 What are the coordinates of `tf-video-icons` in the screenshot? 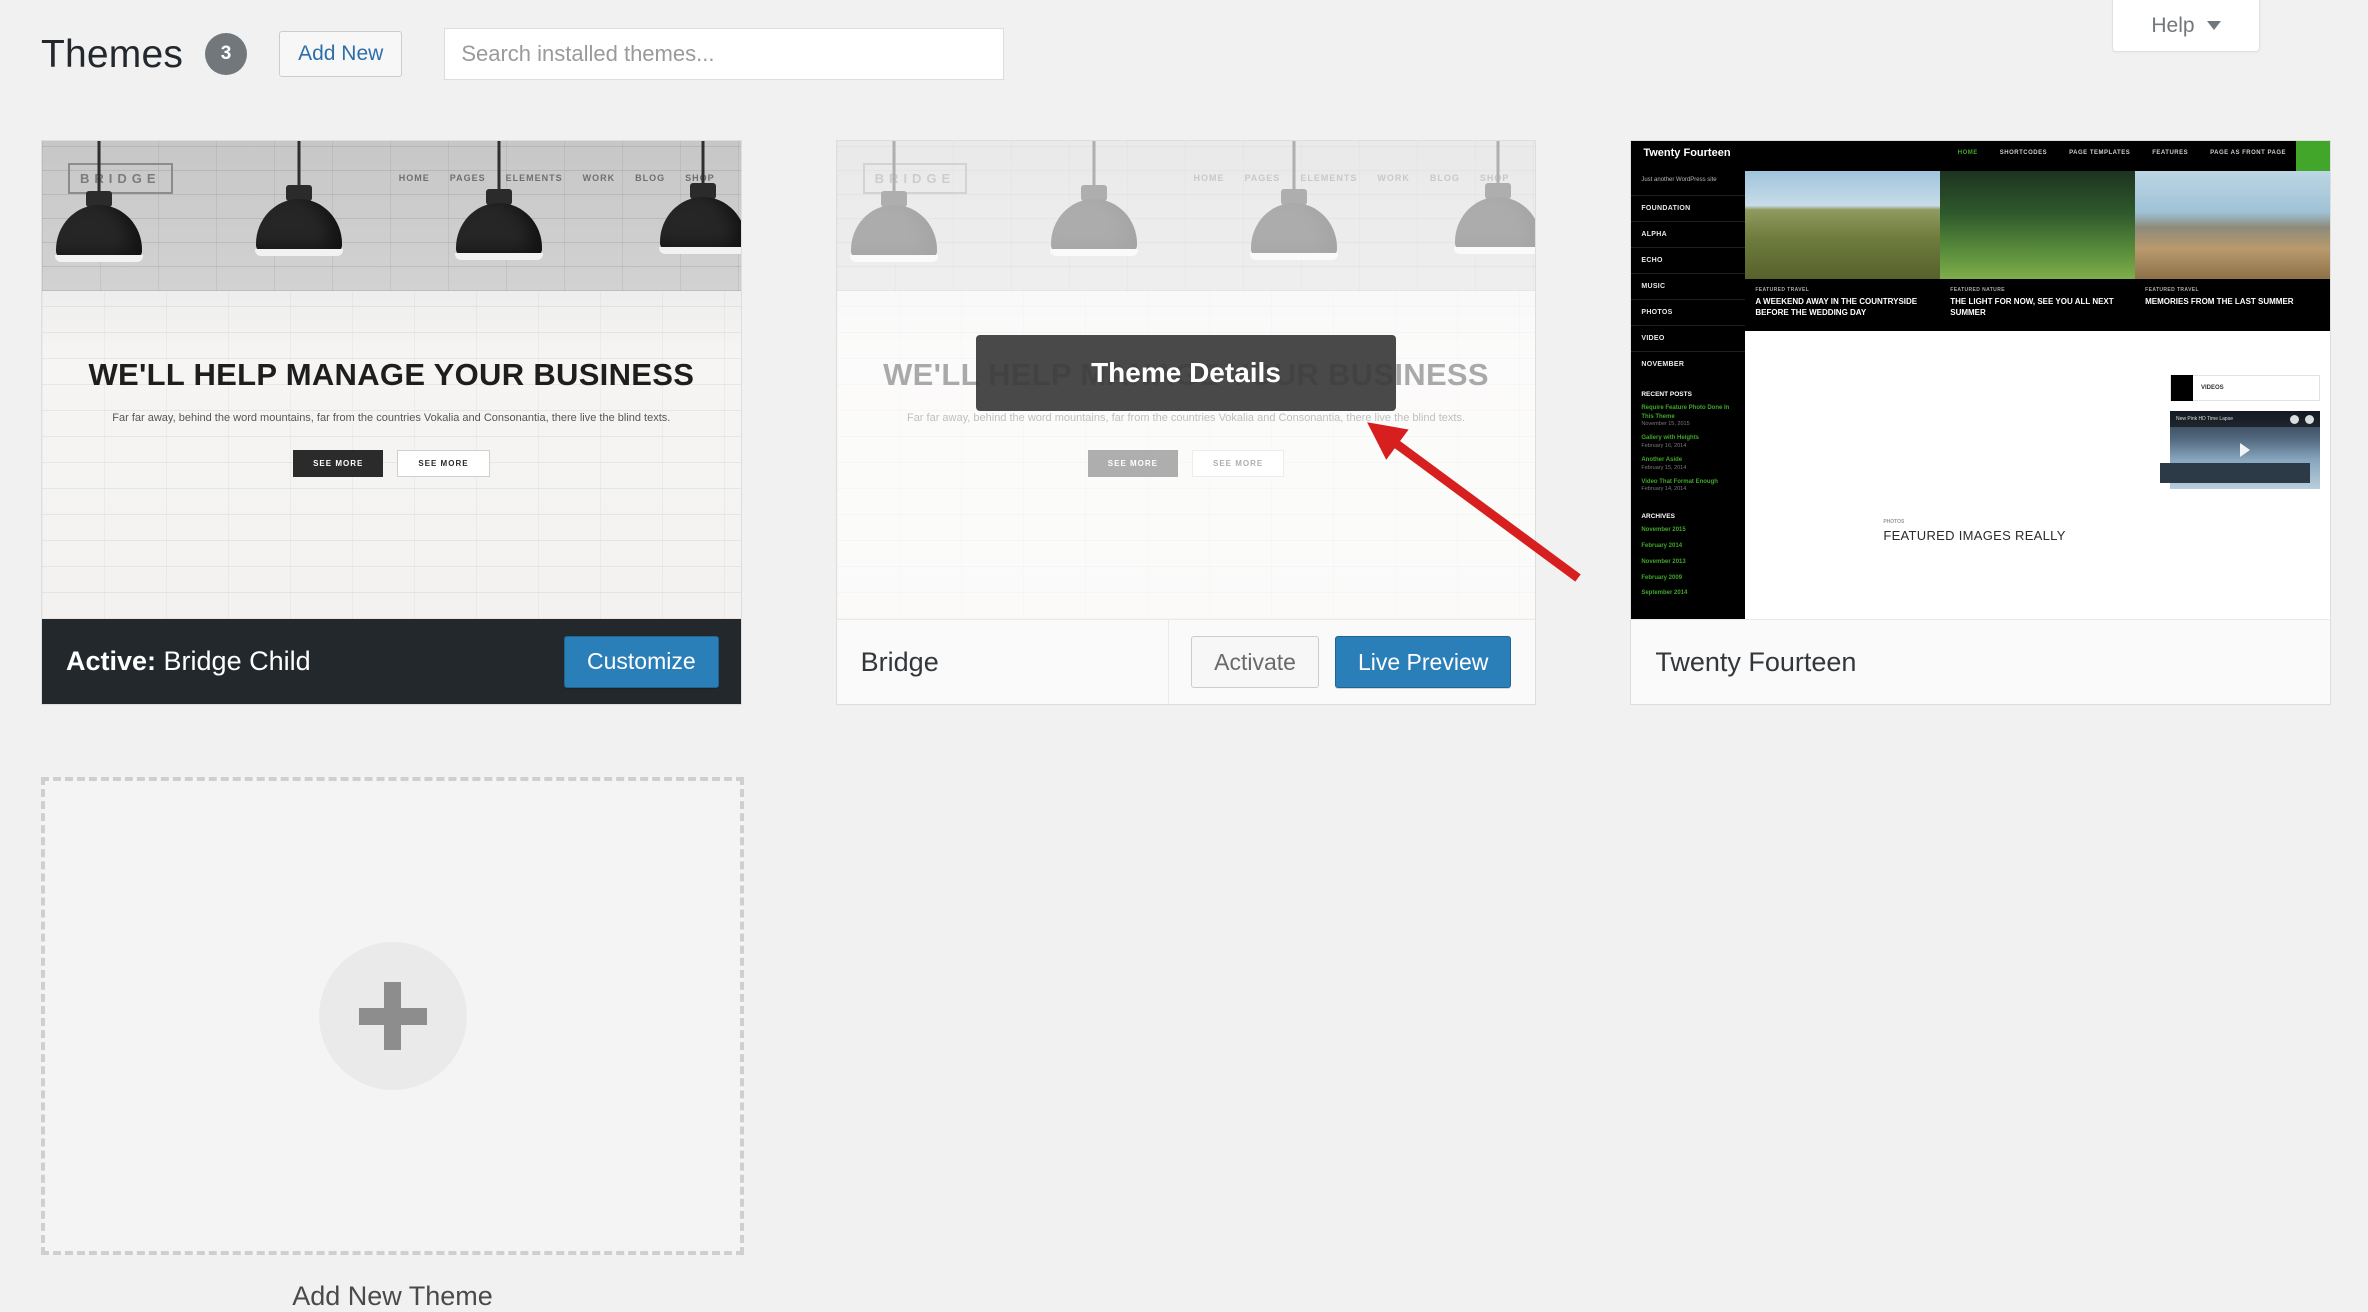 It's located at (2302, 419).